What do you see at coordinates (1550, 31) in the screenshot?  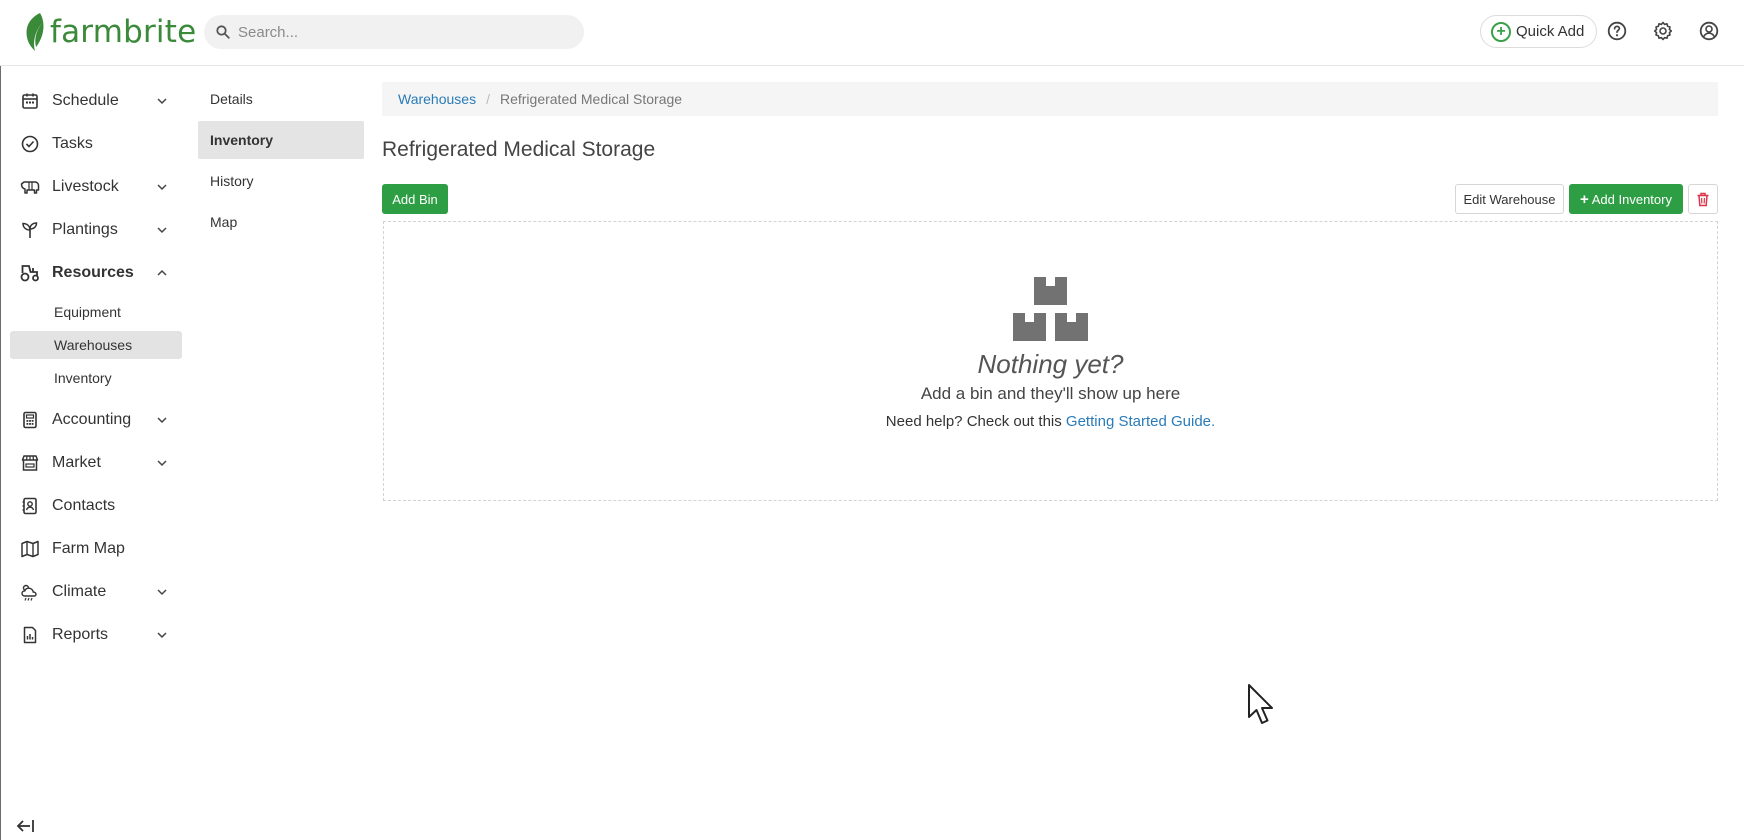 I see `quick-add-label: Quick Add` at bounding box center [1550, 31].